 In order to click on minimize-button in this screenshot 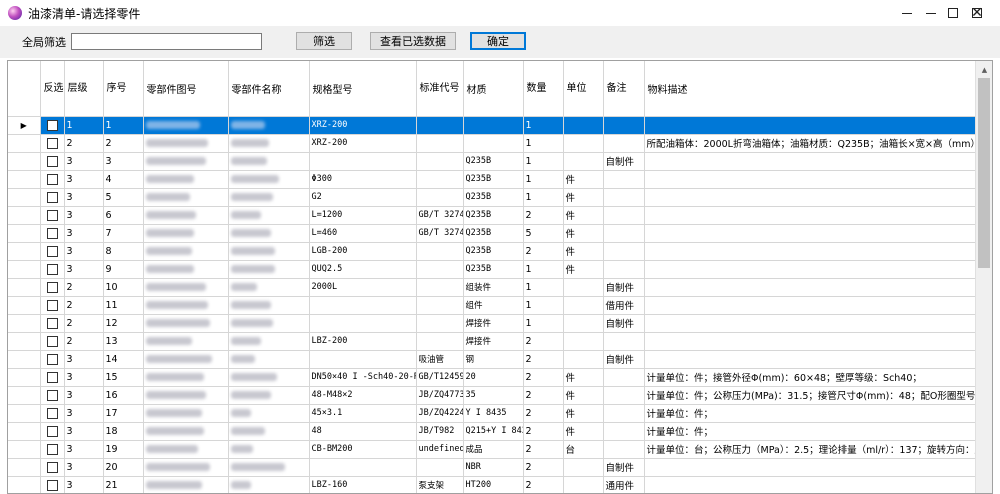, I will do `click(907, 13)`.